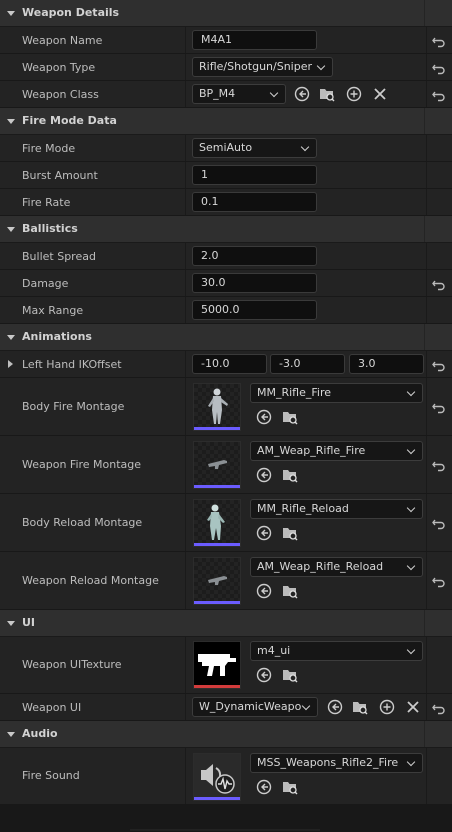 The width and height of the screenshot is (452, 832). I want to click on weapon-ui-texture-value: m4_ui, so click(274, 650).